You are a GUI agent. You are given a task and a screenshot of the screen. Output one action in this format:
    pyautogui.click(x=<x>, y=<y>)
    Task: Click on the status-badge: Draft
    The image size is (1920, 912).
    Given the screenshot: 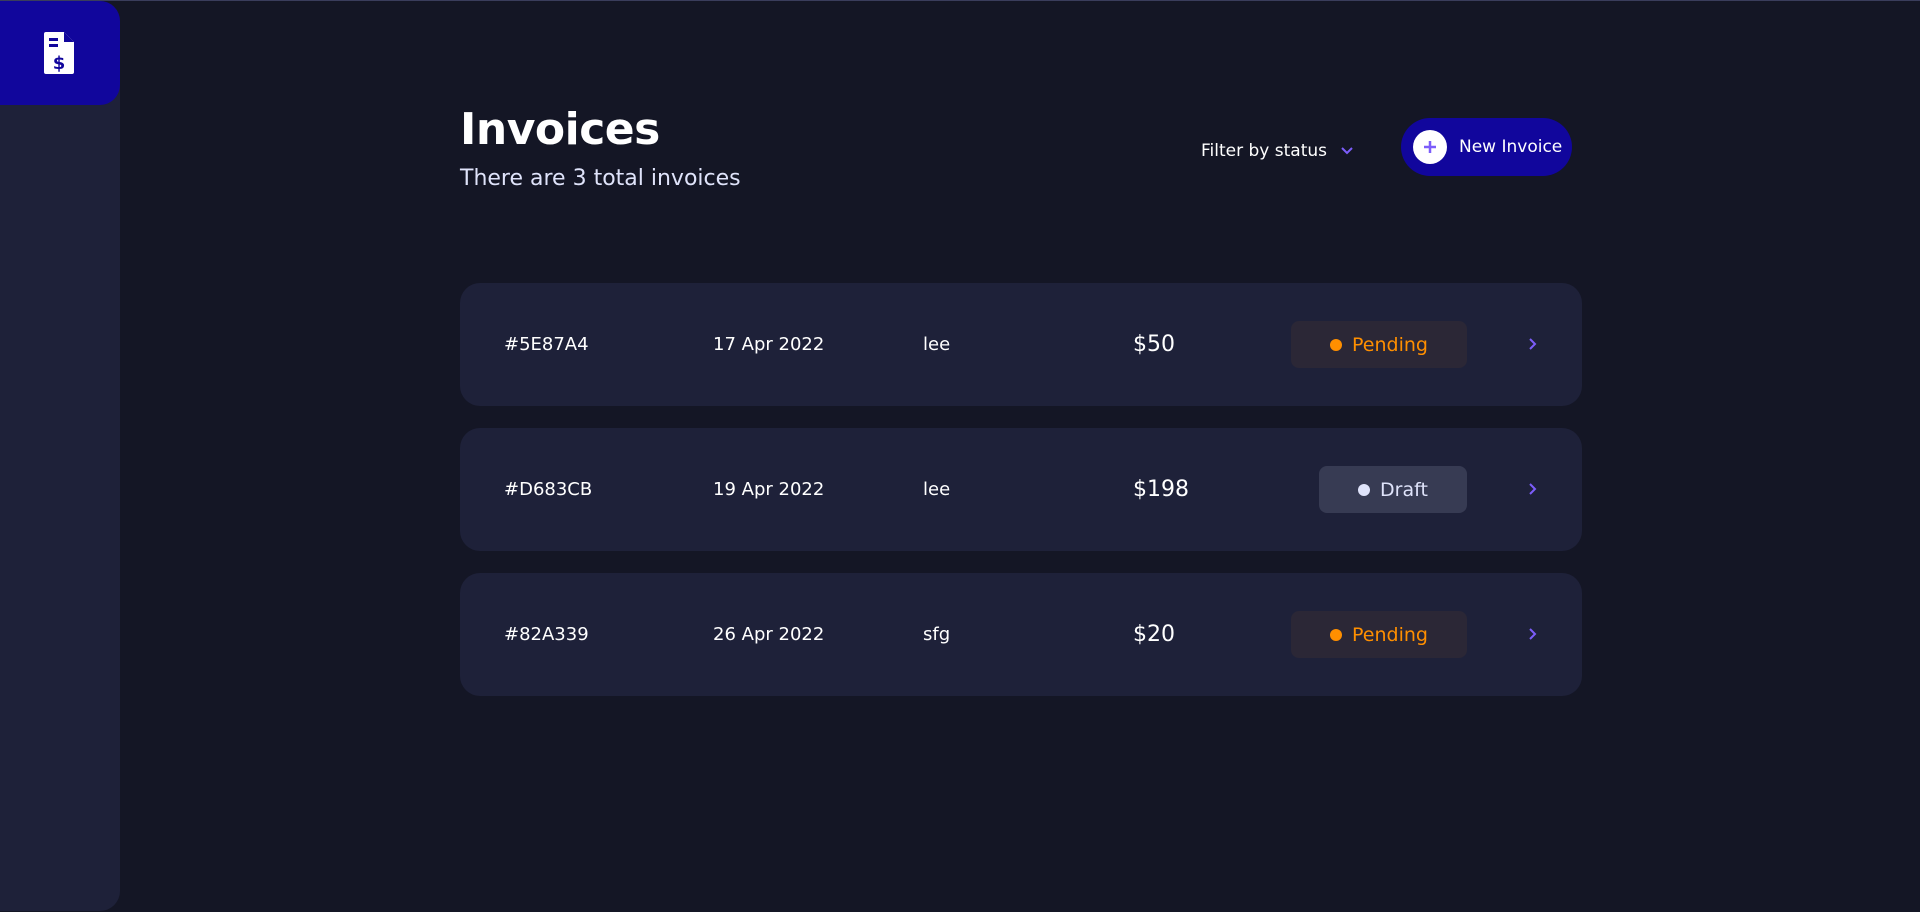 What is the action you would take?
    pyautogui.click(x=1393, y=489)
    